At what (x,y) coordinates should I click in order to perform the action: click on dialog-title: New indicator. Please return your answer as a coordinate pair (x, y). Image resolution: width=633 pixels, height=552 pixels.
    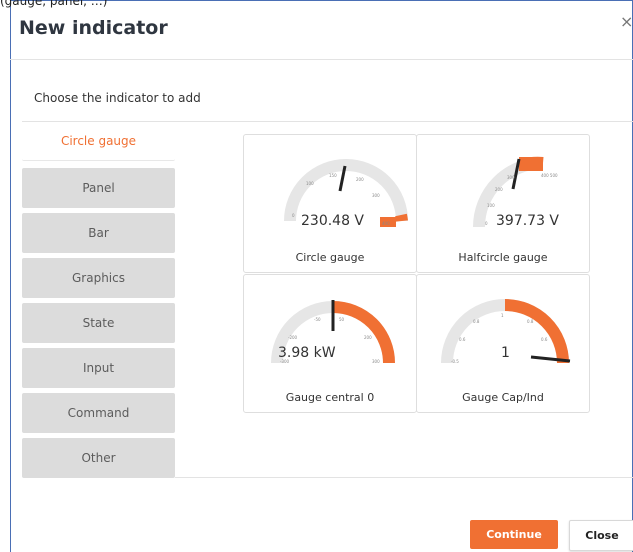
    Looking at the image, I should click on (93, 28).